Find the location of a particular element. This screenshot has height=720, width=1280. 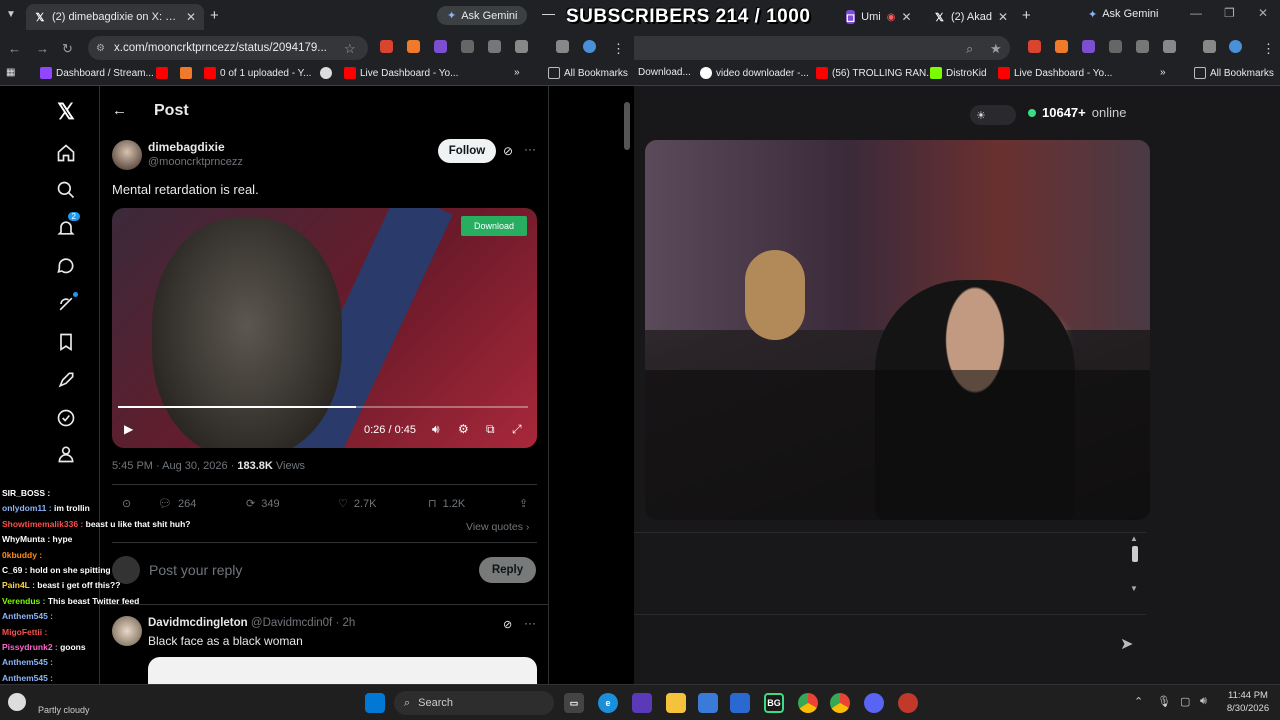

fullscreen-icon: ⤢ is located at coordinates (517, 429).